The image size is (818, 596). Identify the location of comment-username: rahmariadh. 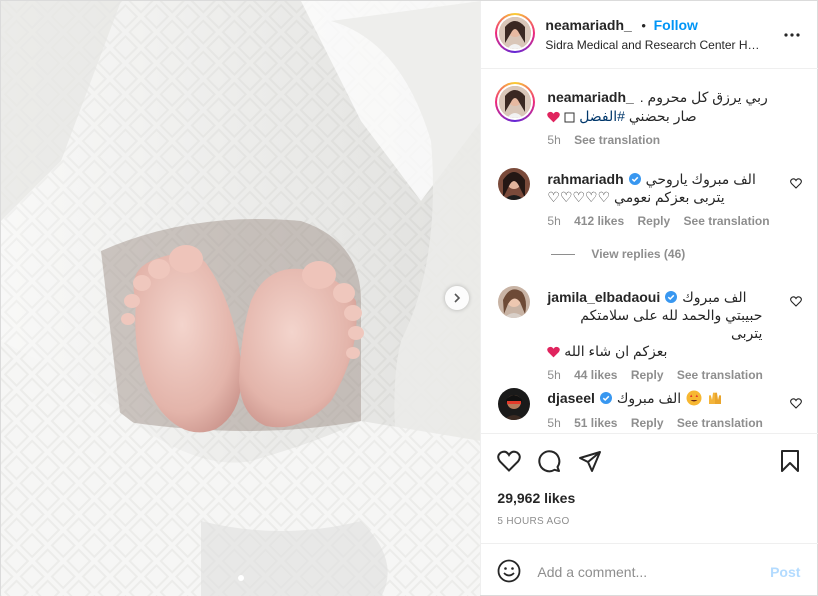
(585, 179).